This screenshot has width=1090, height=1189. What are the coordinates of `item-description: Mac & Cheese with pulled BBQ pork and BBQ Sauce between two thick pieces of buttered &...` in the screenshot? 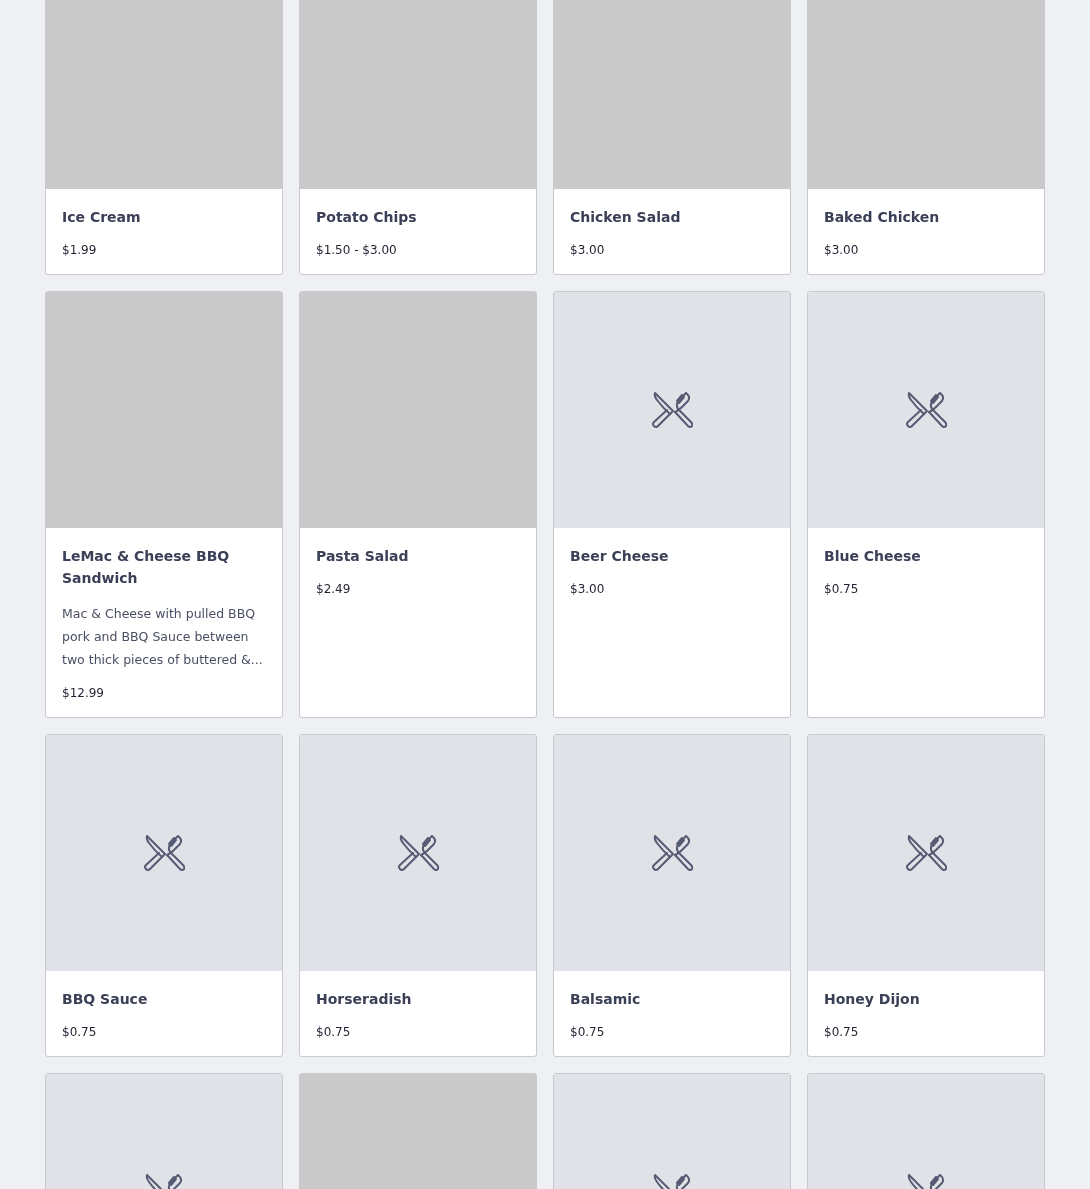 It's located at (163, 637).